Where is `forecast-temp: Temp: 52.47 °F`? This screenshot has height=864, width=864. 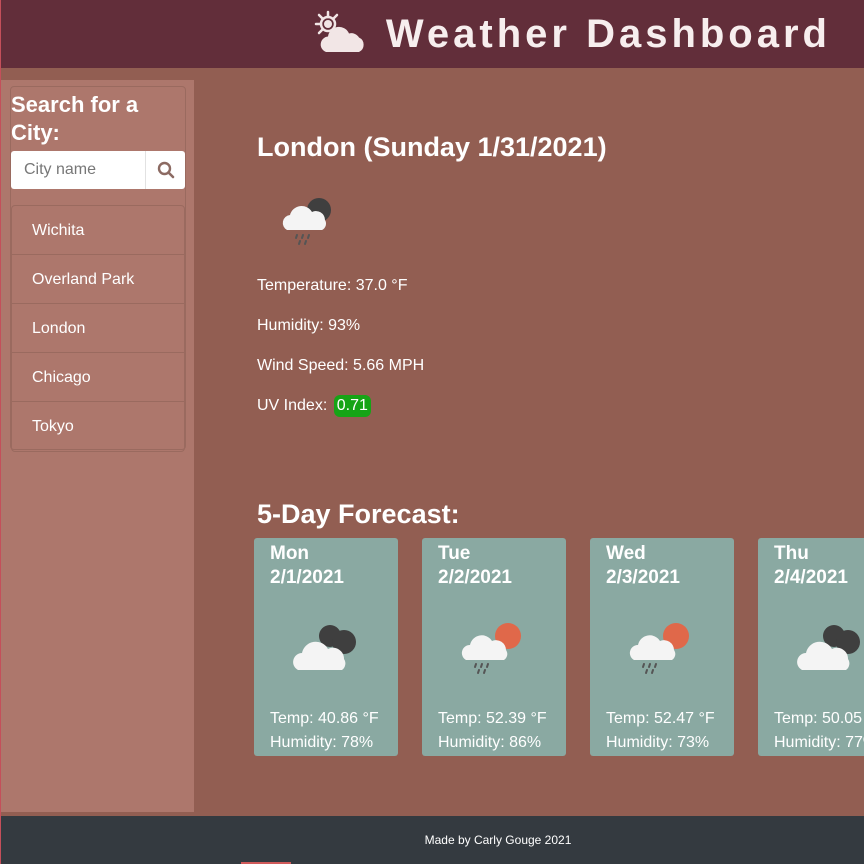 forecast-temp: Temp: 52.47 °F is located at coordinates (660, 718).